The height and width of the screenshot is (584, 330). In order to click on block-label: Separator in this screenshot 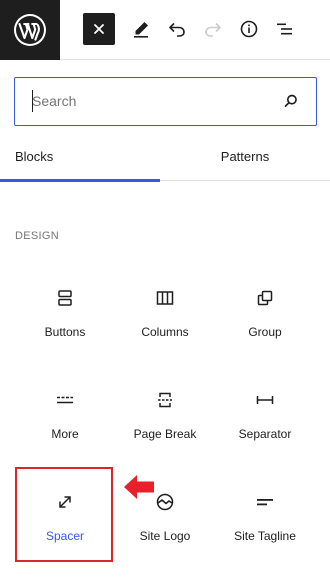, I will do `click(265, 434)`.